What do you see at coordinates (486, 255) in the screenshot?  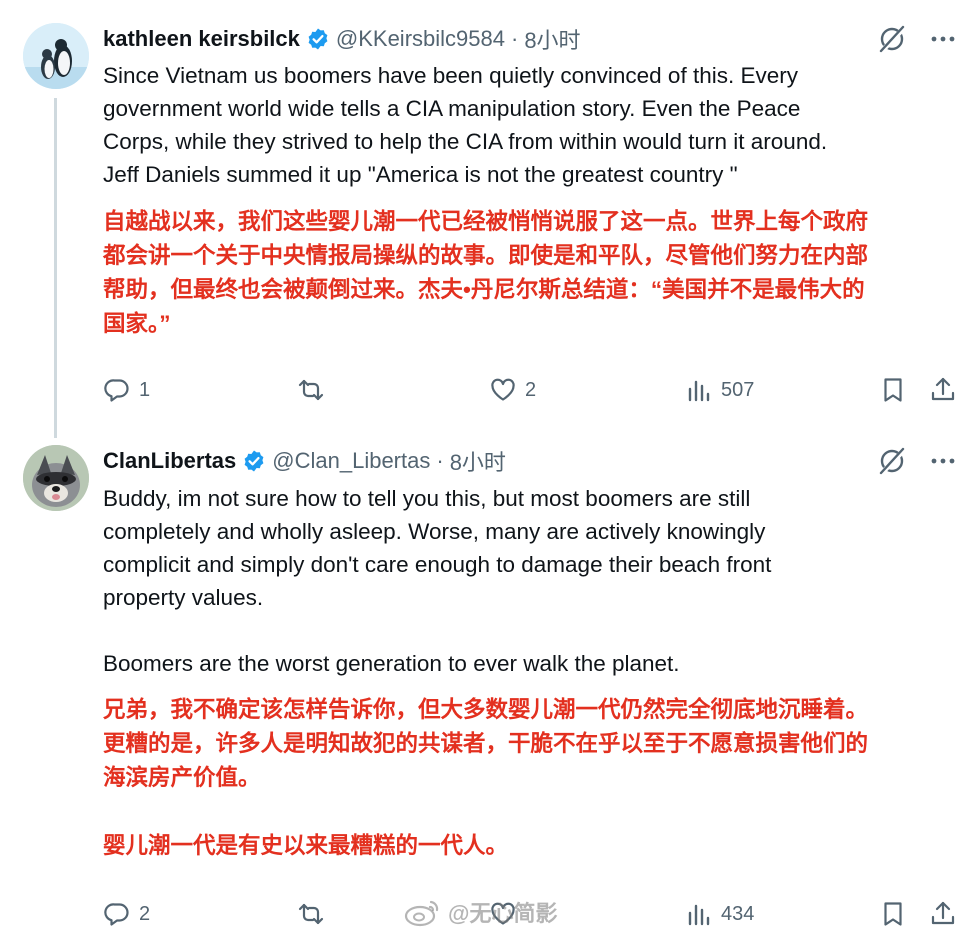 I see `translation-line: 都会讲一个关于中央情报局操纵的故事。即使是和平队，尽管他们努力在内部` at bounding box center [486, 255].